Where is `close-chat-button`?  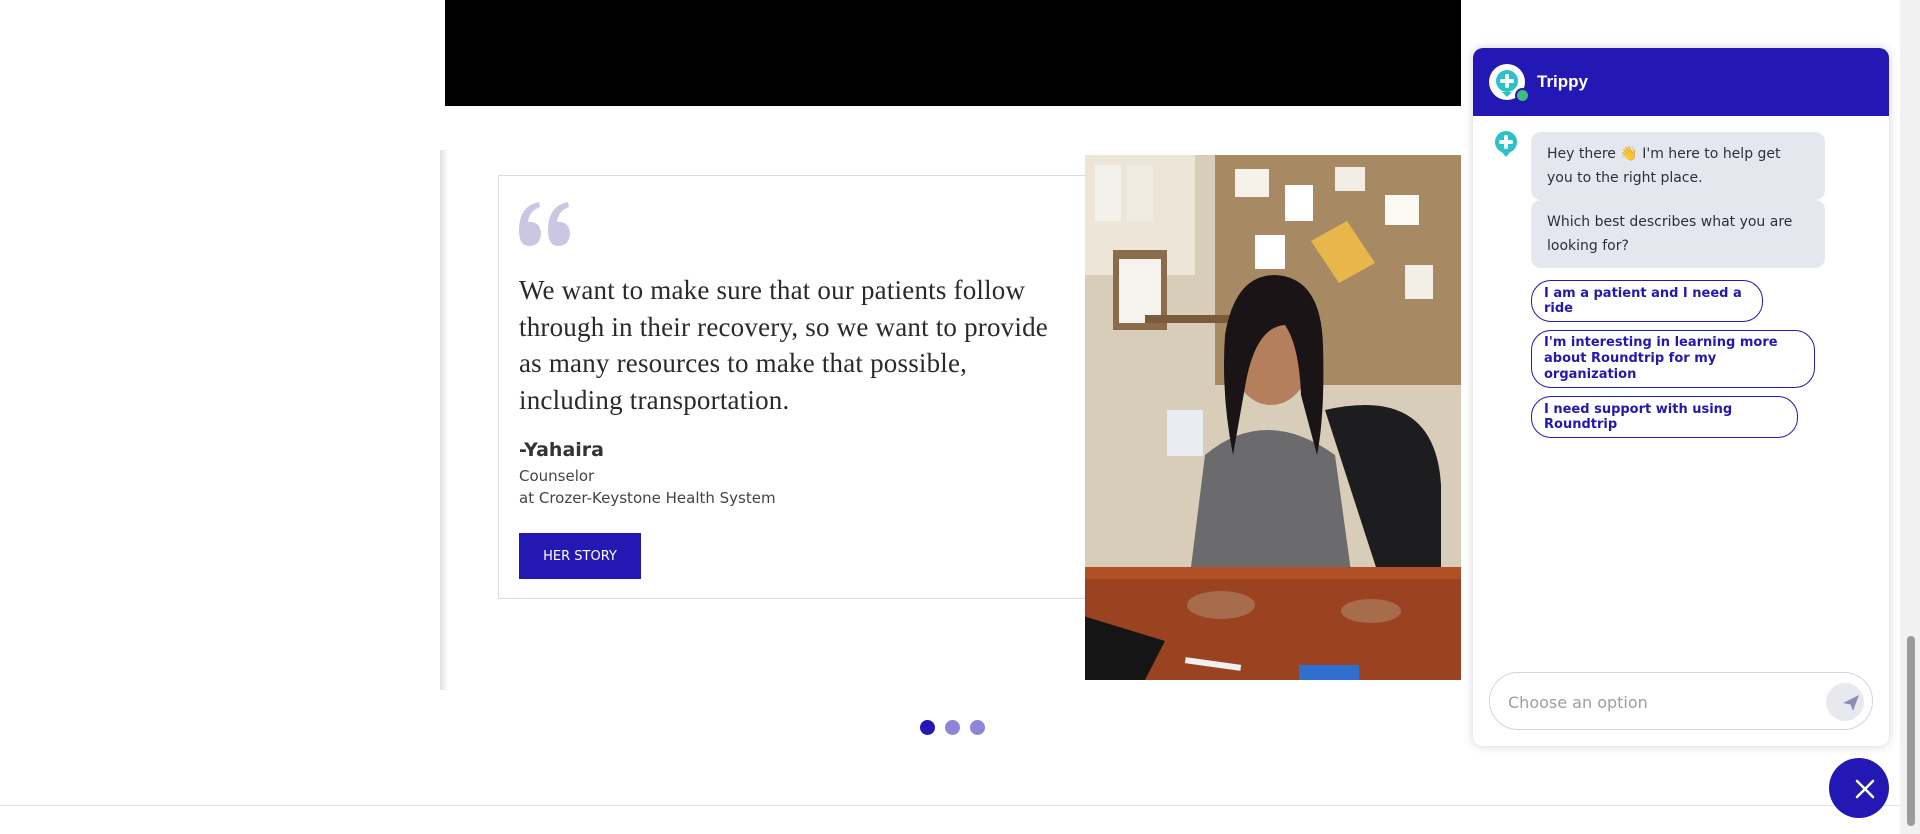 close-chat-button is located at coordinates (1859, 788).